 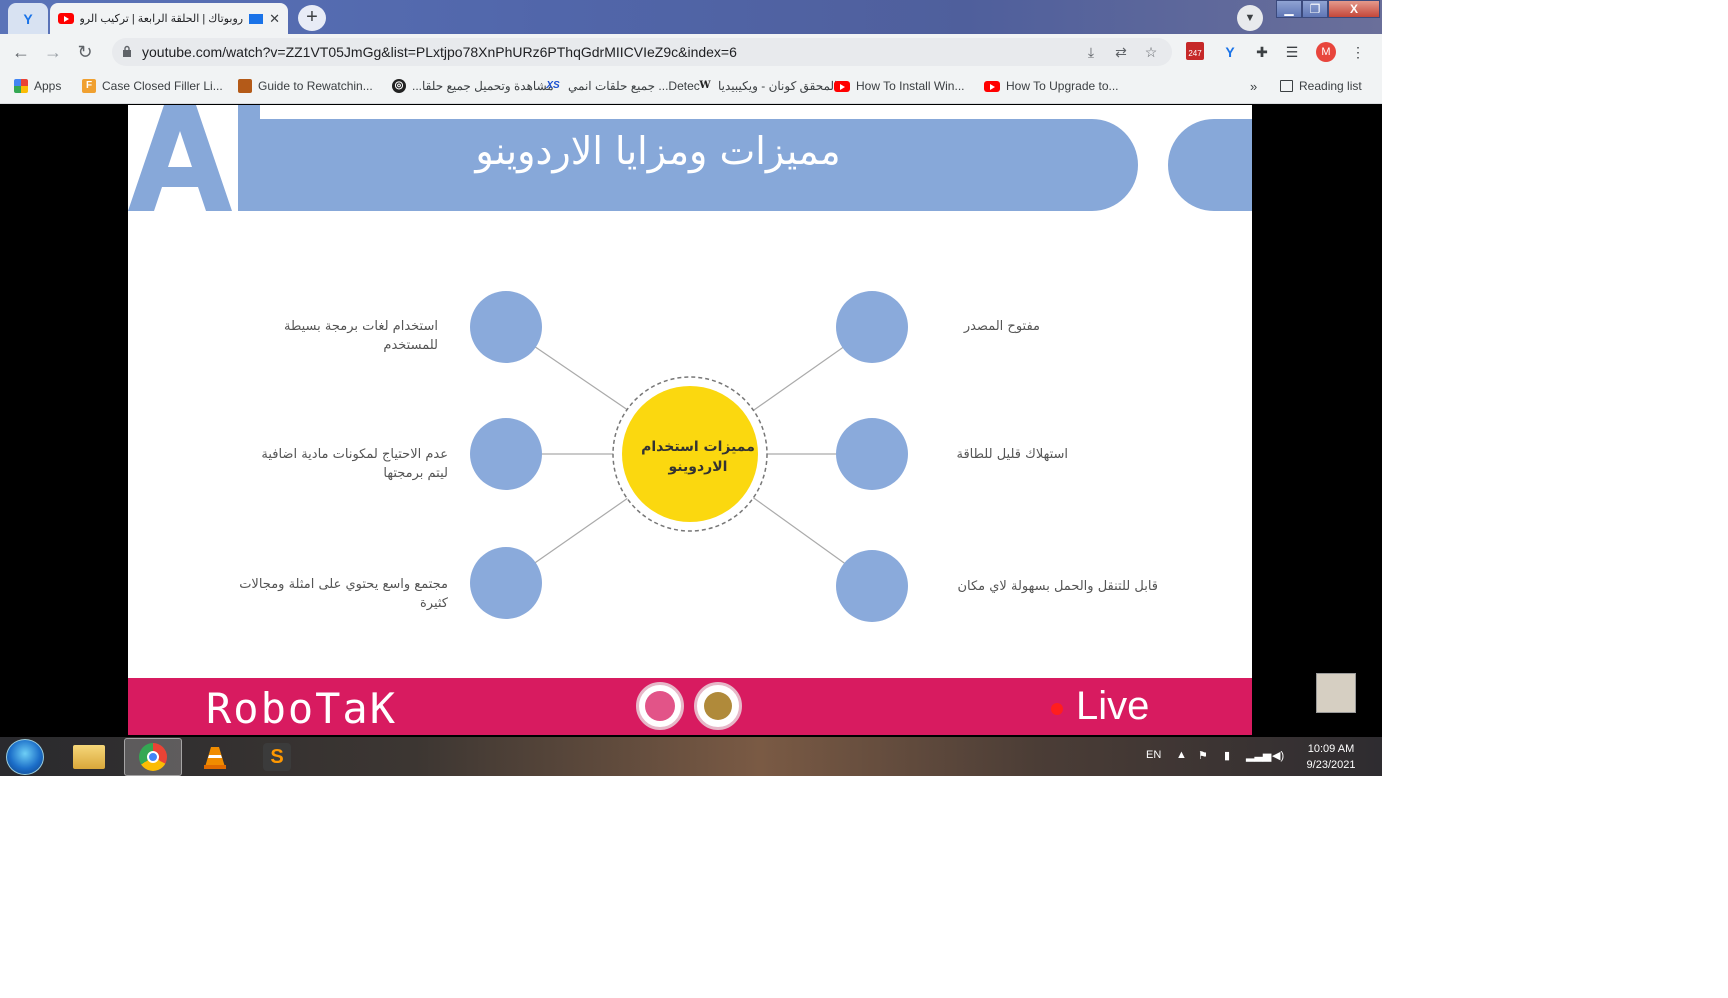 What do you see at coordinates (1331, 749) in the screenshot?
I see `clock-time: 10:09 AM` at bounding box center [1331, 749].